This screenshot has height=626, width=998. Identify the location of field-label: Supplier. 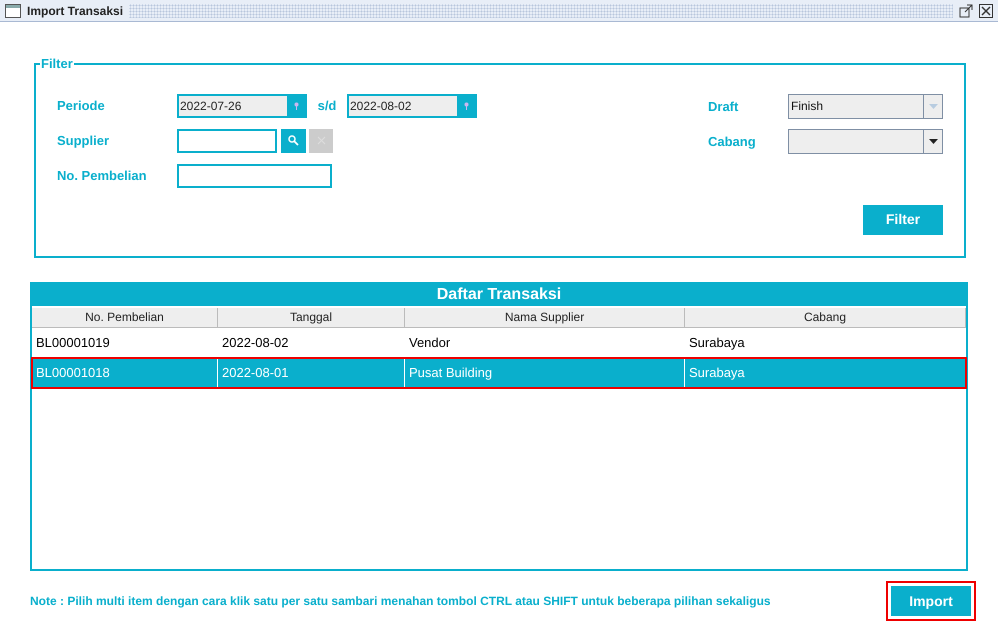
(83, 141).